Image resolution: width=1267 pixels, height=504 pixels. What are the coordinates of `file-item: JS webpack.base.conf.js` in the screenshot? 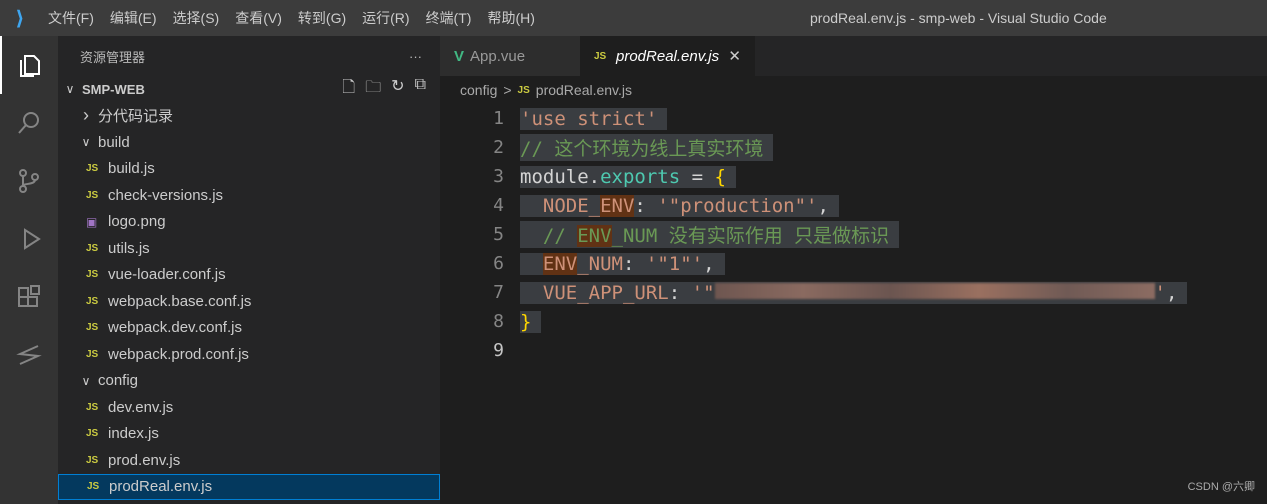 It's located at (249, 301).